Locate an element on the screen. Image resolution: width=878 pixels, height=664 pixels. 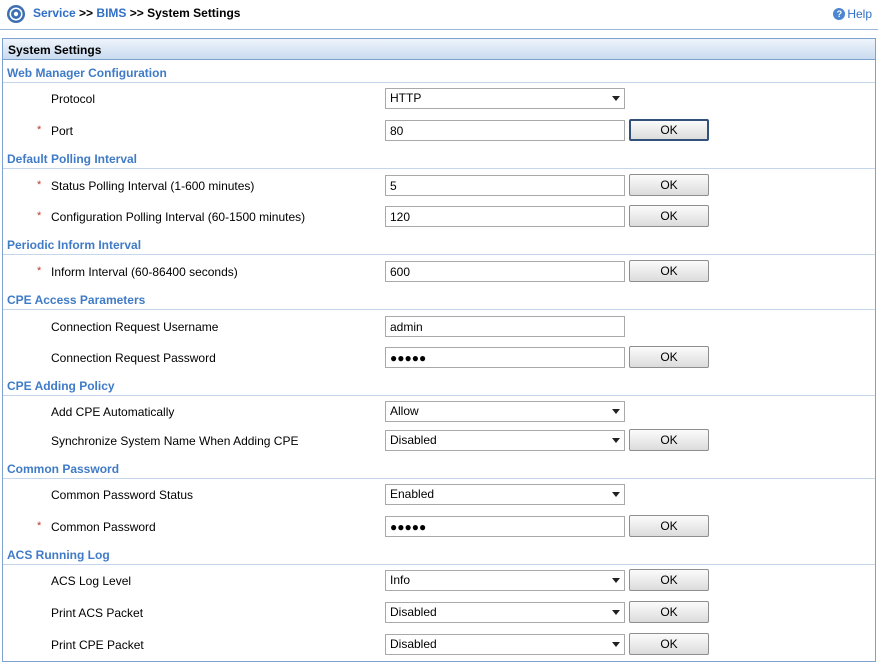
row-common-password-status: Common Password Status Enabled is located at coordinates (439, 495).